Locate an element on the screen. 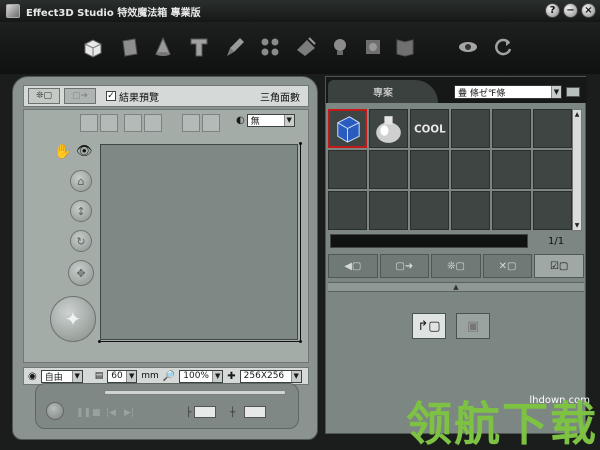 This screenshot has height=450, width=600. cube-open-icon is located at coordinates (93, 47).